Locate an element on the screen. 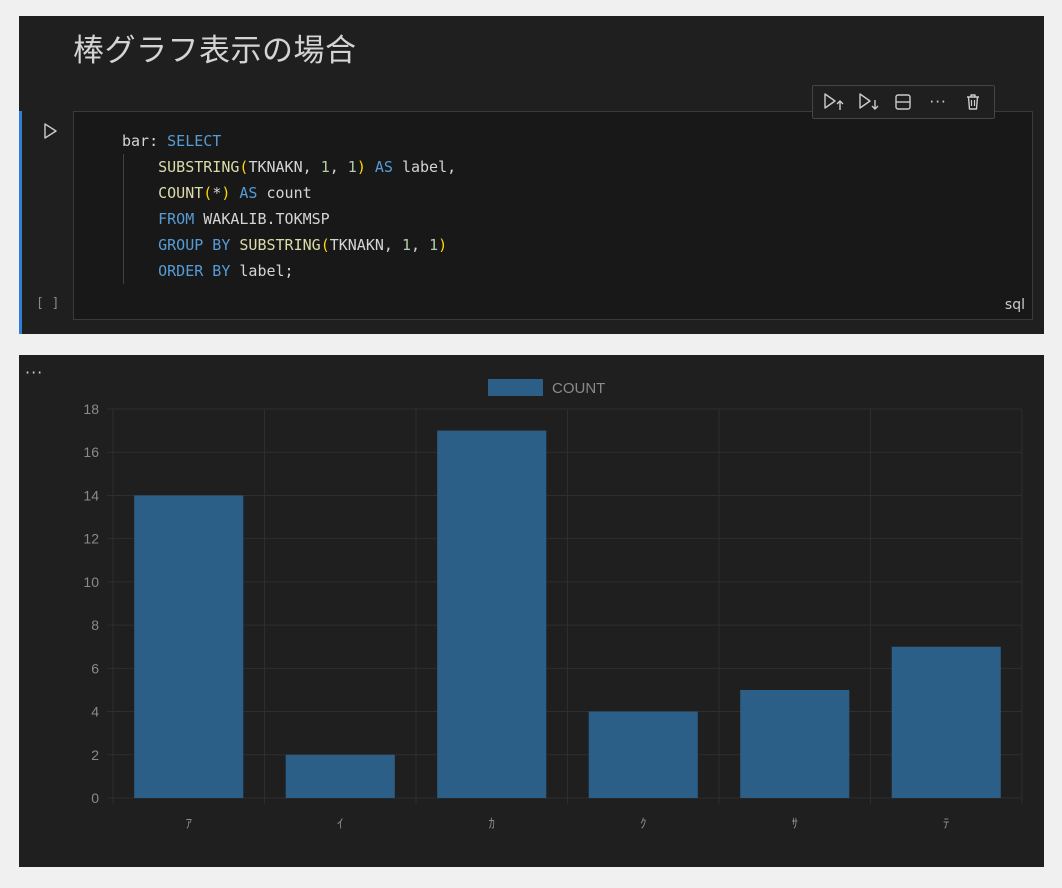  code-token: FROM is located at coordinates (176, 219).